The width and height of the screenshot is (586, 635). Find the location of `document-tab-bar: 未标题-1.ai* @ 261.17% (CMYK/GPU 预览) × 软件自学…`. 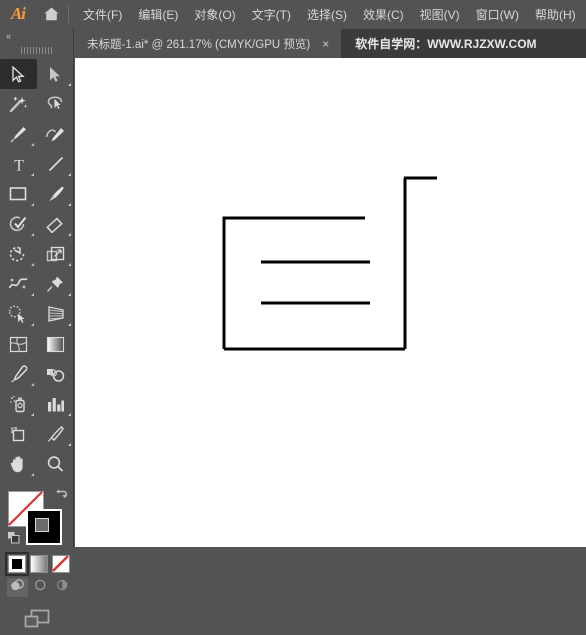

document-tab-bar: 未标题-1.ai* @ 261.17% (CMYK/GPU 预览) × 软件自学… is located at coordinates (330, 43).